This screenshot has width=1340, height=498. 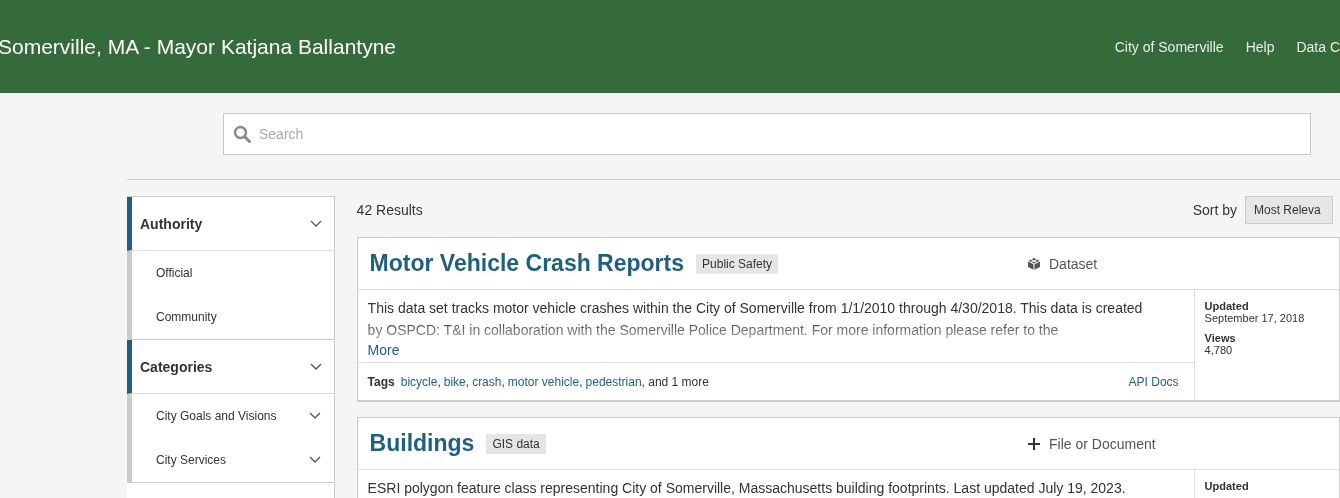 What do you see at coordinates (176, 366) in the screenshot?
I see `filter-section-title: Categories` at bounding box center [176, 366].